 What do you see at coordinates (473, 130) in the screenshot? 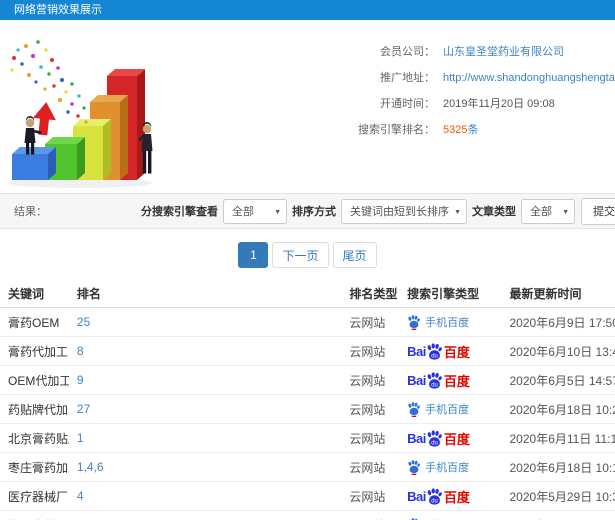
I see `rank-count-unit: 条` at bounding box center [473, 130].